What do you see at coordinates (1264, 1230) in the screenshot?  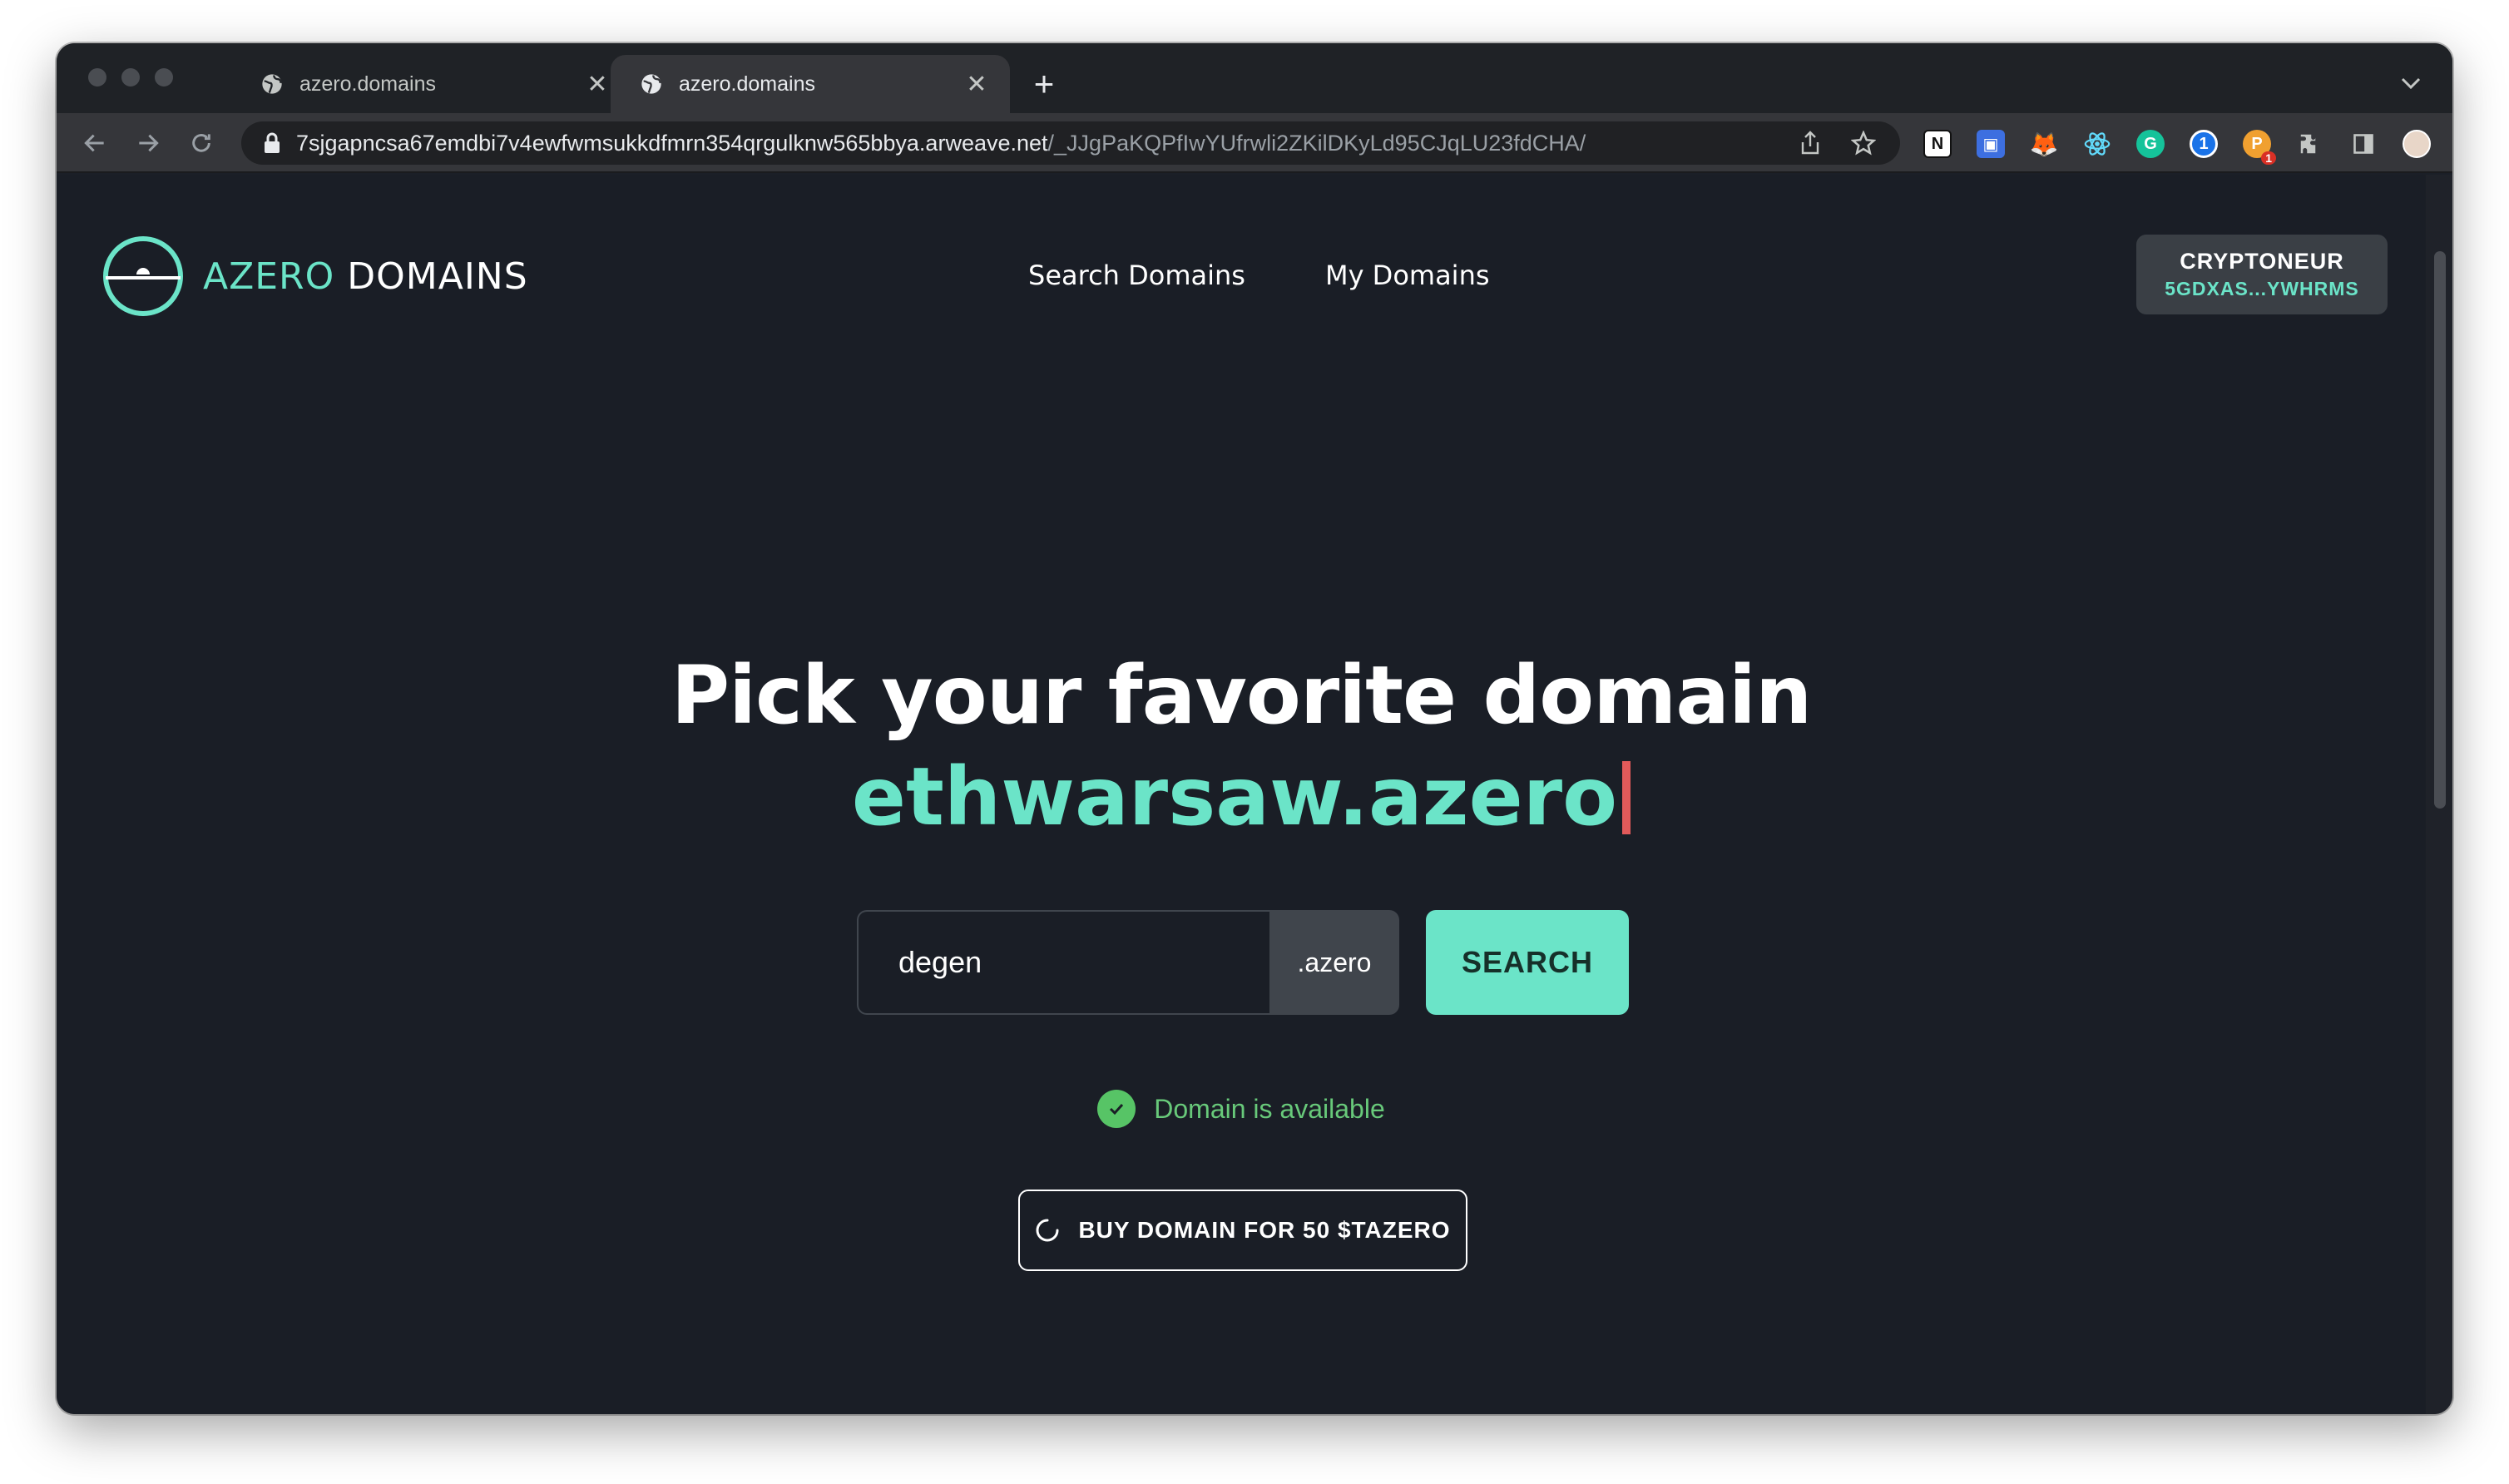 I see `buy-domain-label: BUY DOMAIN FOR 50 $TAZERO` at bounding box center [1264, 1230].